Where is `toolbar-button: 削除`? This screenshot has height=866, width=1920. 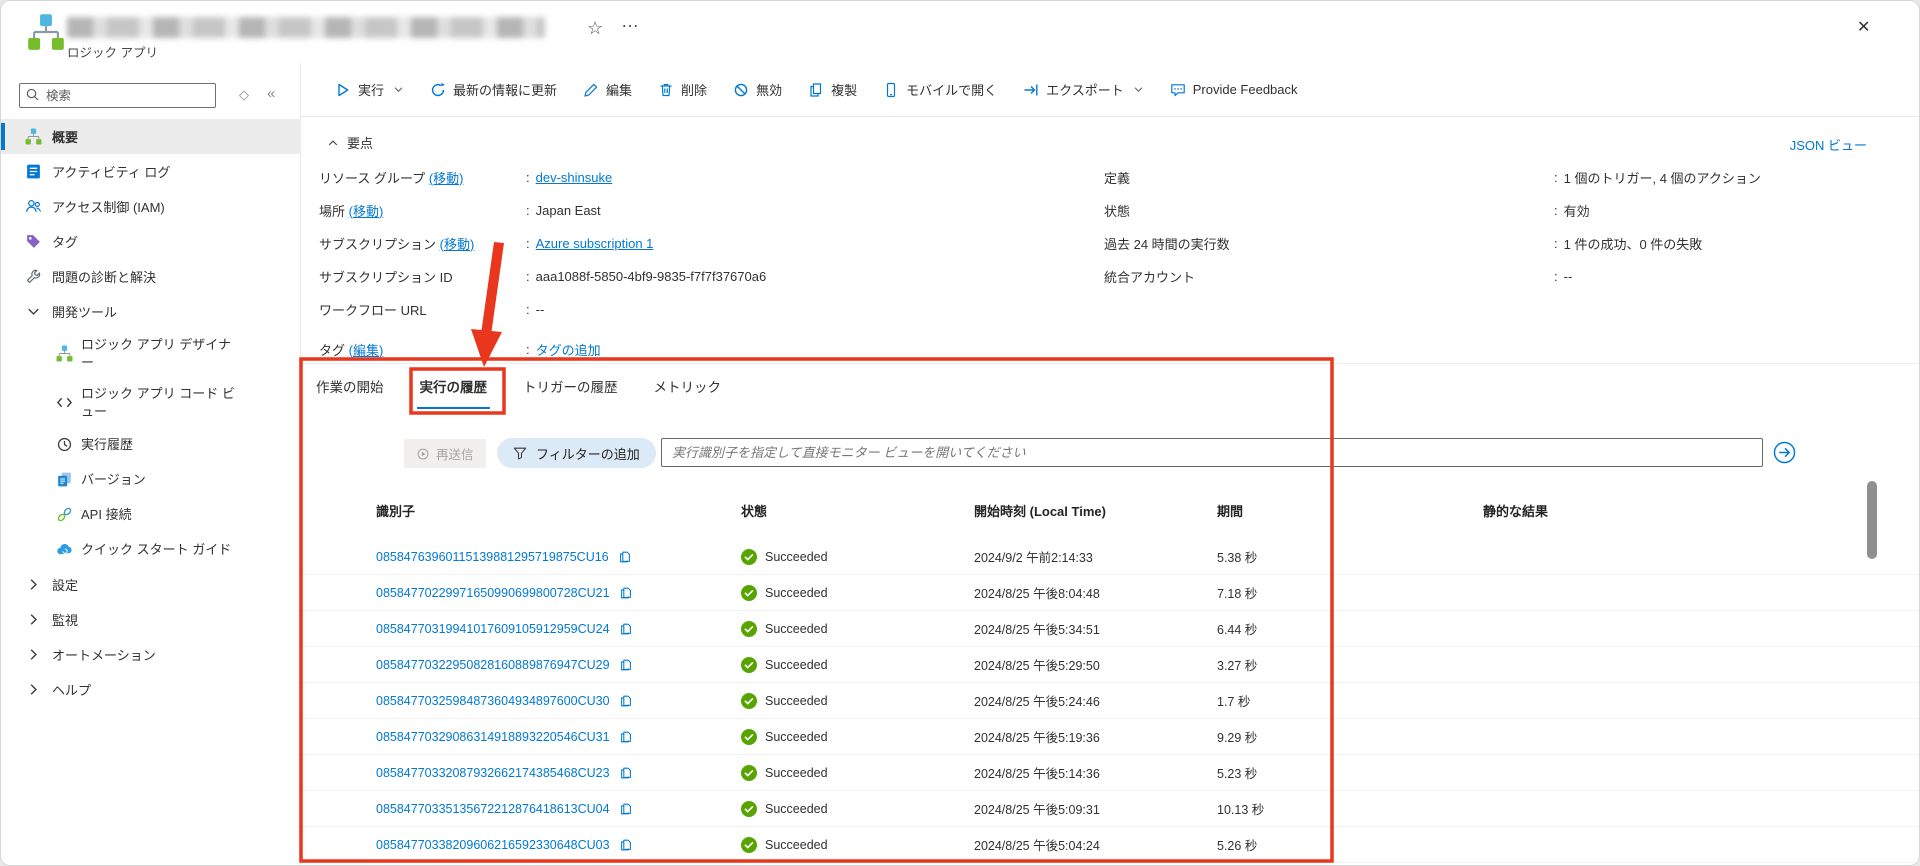 toolbar-button: 削除 is located at coordinates (682, 89).